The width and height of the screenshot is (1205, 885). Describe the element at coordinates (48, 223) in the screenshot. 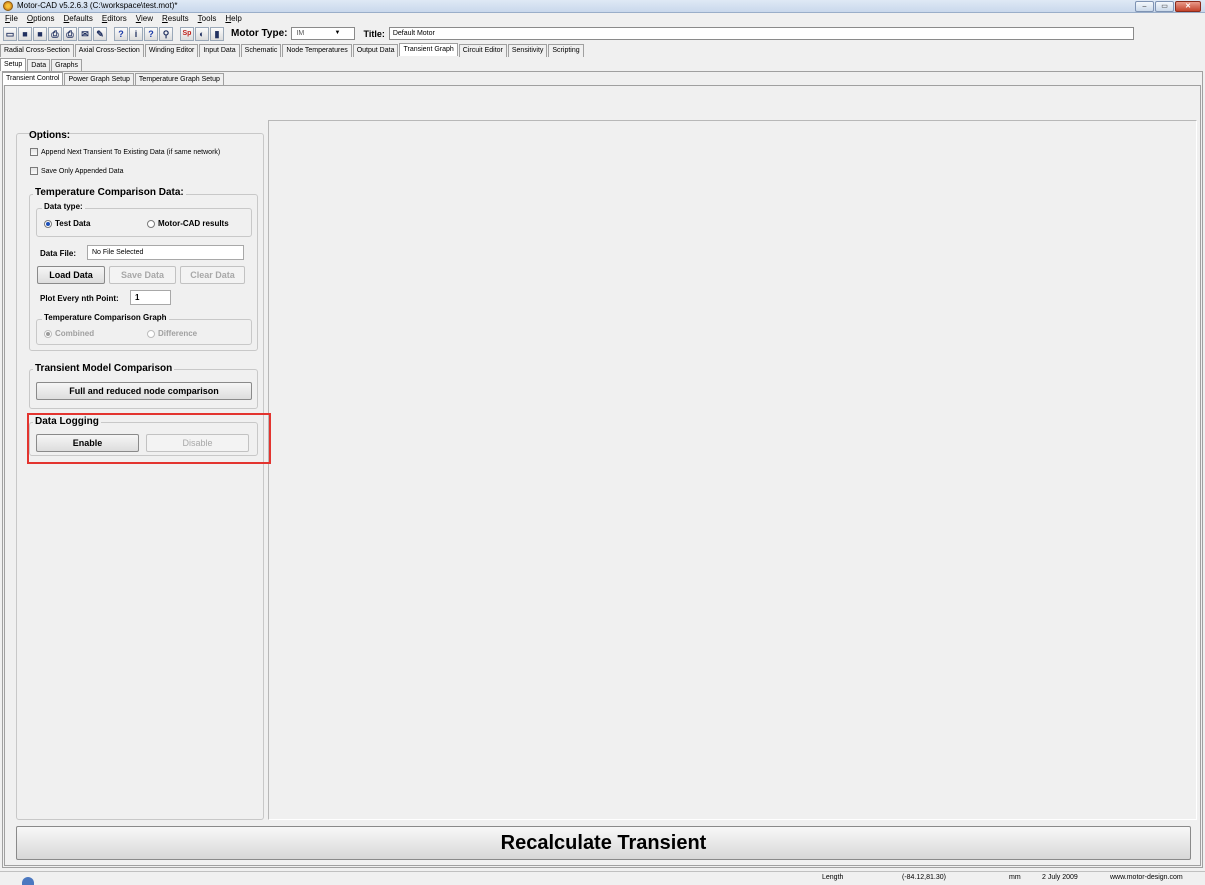

I see `radio-test-data-button` at that location.